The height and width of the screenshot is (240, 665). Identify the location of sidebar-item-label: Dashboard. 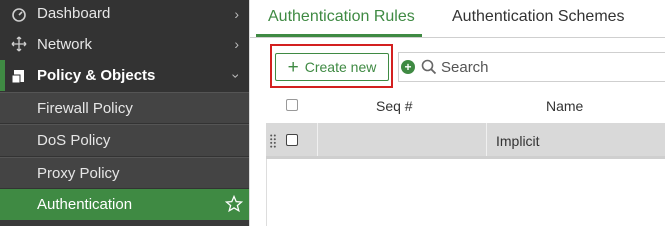
(74, 13).